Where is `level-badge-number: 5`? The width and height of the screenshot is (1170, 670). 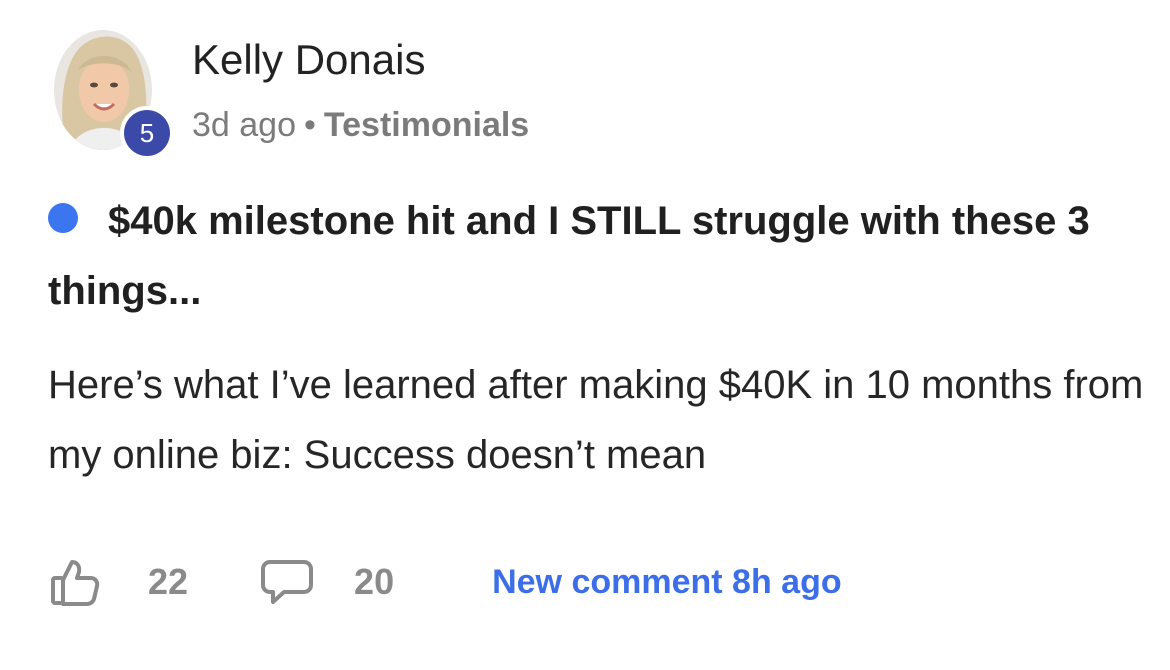
level-badge-number: 5 is located at coordinates (147, 133).